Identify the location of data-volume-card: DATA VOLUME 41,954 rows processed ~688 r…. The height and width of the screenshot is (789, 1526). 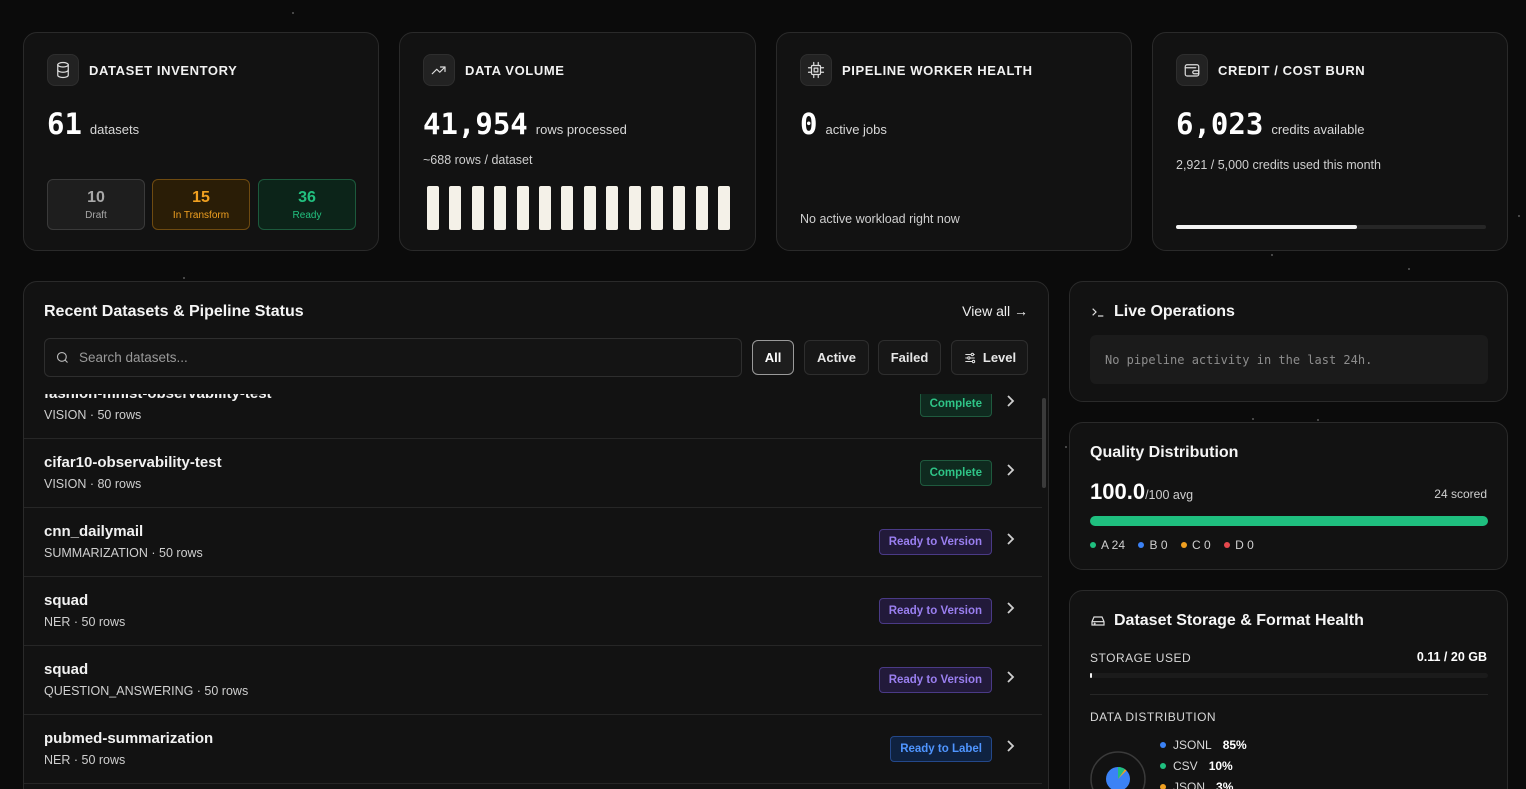
(577, 141).